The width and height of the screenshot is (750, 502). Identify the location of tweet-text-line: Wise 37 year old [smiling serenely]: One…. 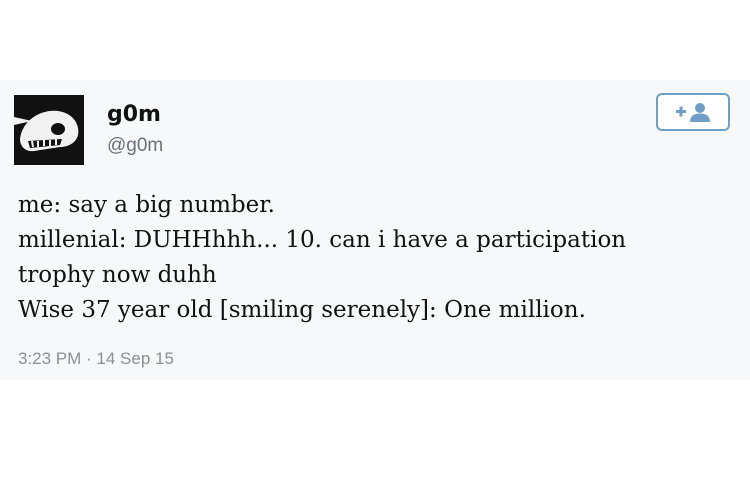
(302, 310).